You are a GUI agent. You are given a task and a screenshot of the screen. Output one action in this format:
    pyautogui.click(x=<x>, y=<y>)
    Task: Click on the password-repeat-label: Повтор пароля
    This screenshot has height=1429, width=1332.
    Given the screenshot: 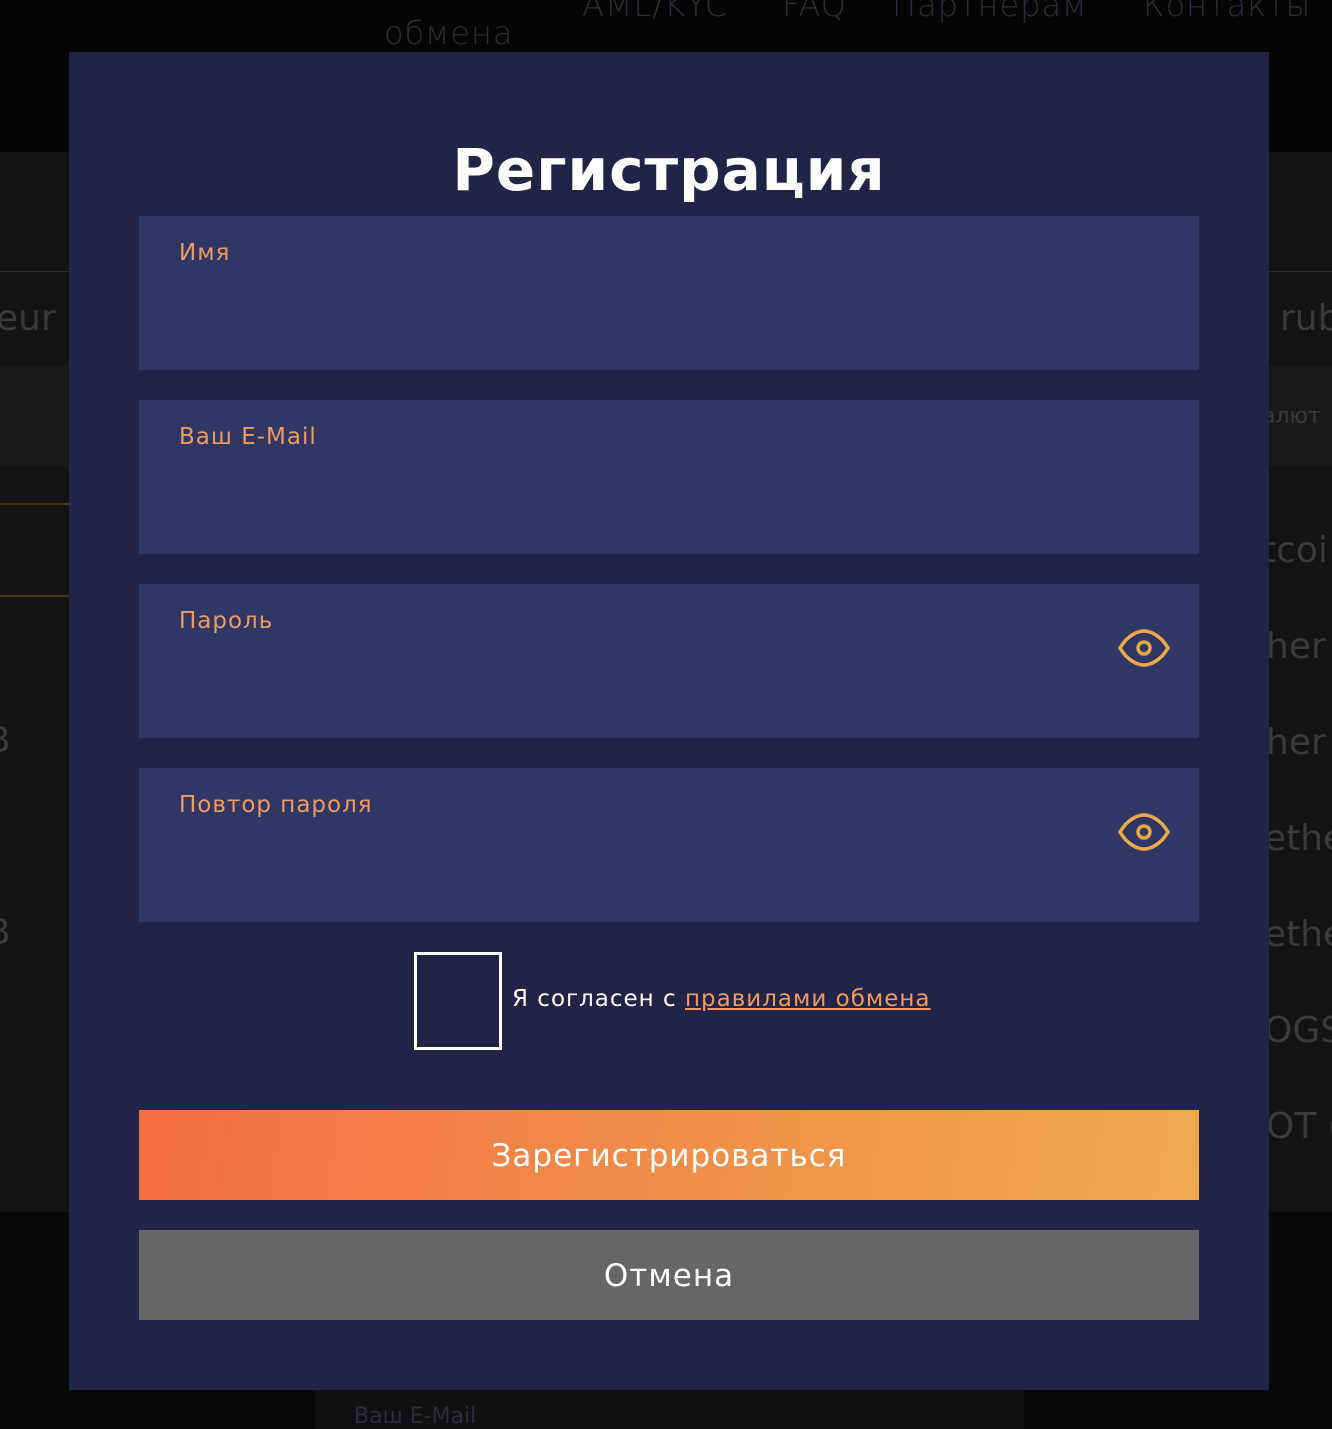 What is the action you would take?
    pyautogui.click(x=276, y=805)
    